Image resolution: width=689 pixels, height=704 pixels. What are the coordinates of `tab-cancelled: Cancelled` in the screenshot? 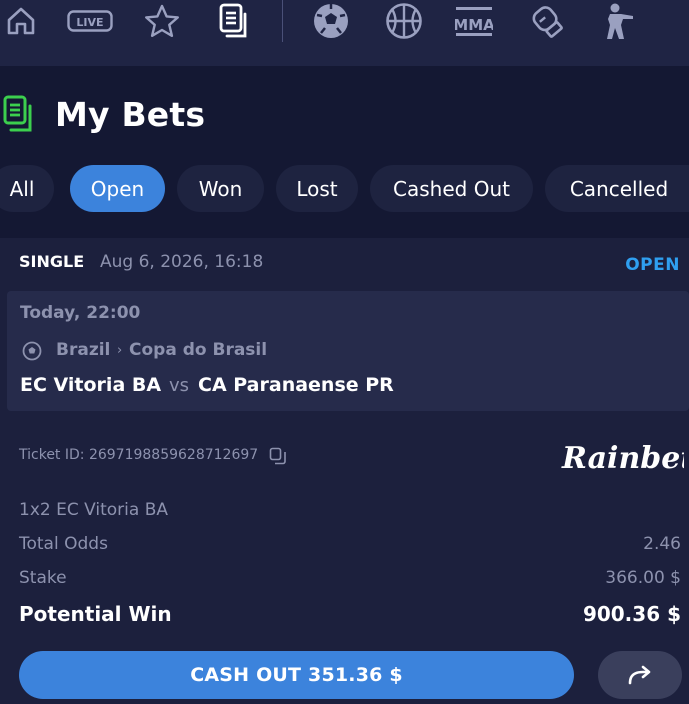 It's located at (617, 188).